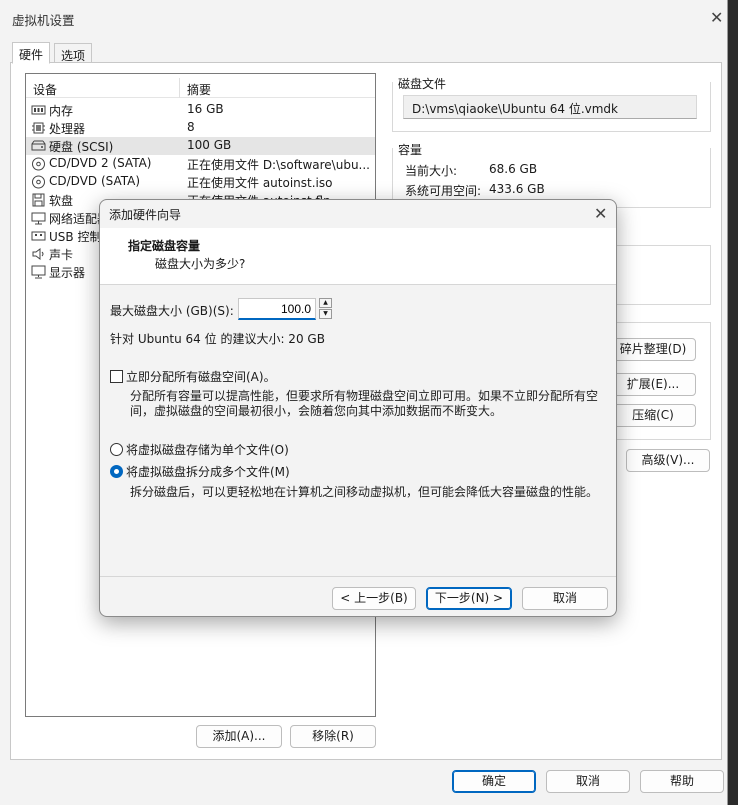 This screenshot has height=805, width=738. Describe the element at coordinates (116, 376) in the screenshot. I see `allocate-checkbox` at that location.